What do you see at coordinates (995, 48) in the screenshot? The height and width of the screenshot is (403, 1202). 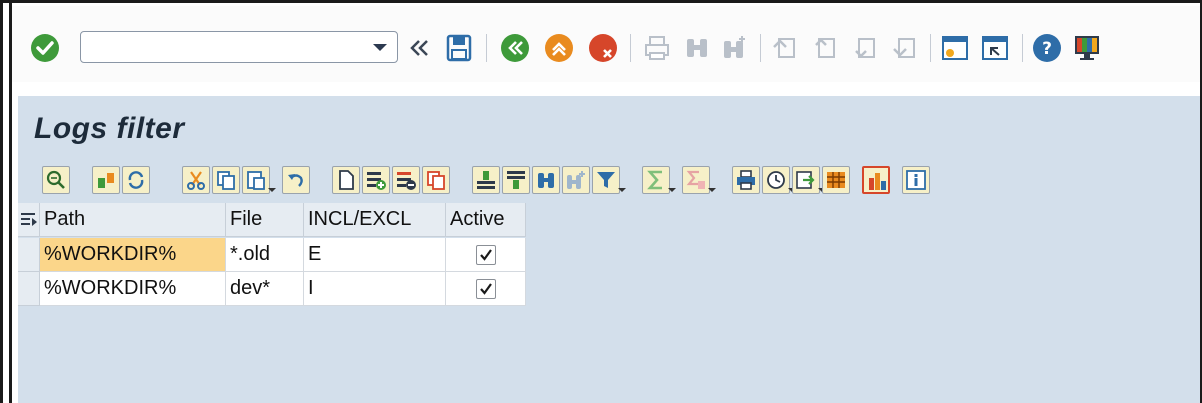 I see `shortcut-icon` at bounding box center [995, 48].